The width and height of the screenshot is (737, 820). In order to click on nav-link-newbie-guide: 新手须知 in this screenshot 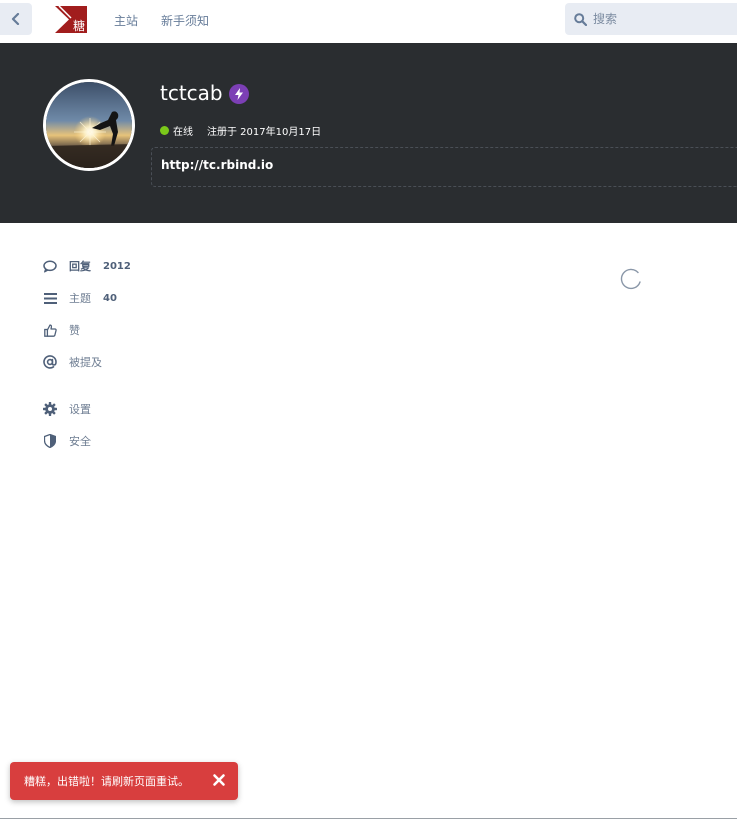, I will do `click(185, 20)`.